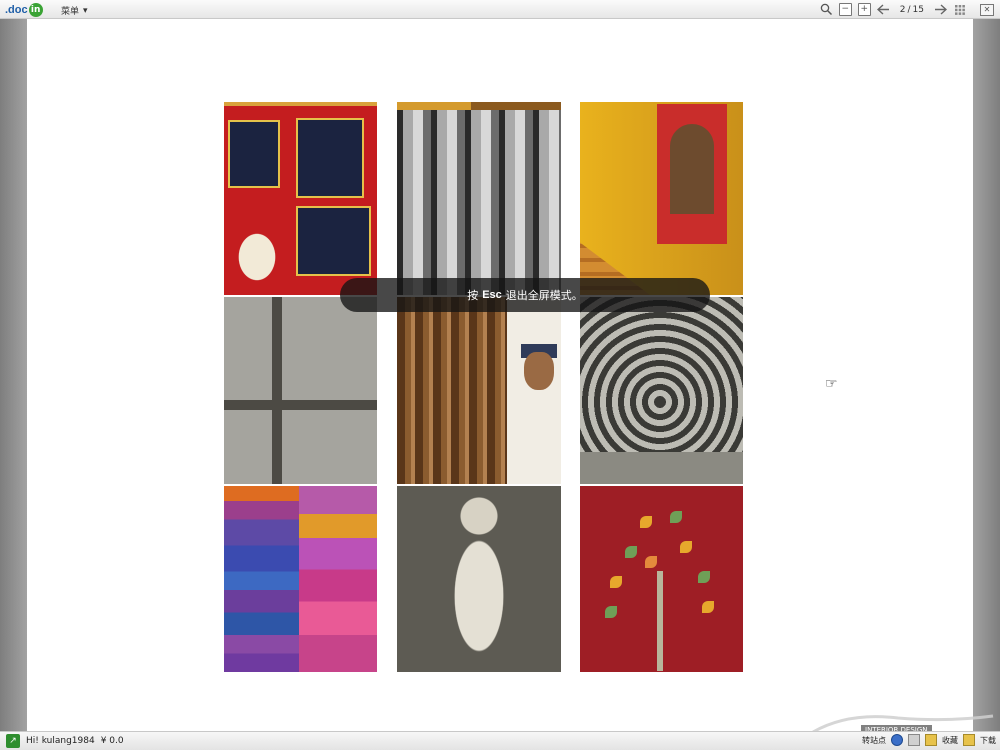 This screenshot has width=1000, height=750. Describe the element at coordinates (544, 295) in the screenshot. I see `notice-suffix: 退出全屏模式。` at that location.